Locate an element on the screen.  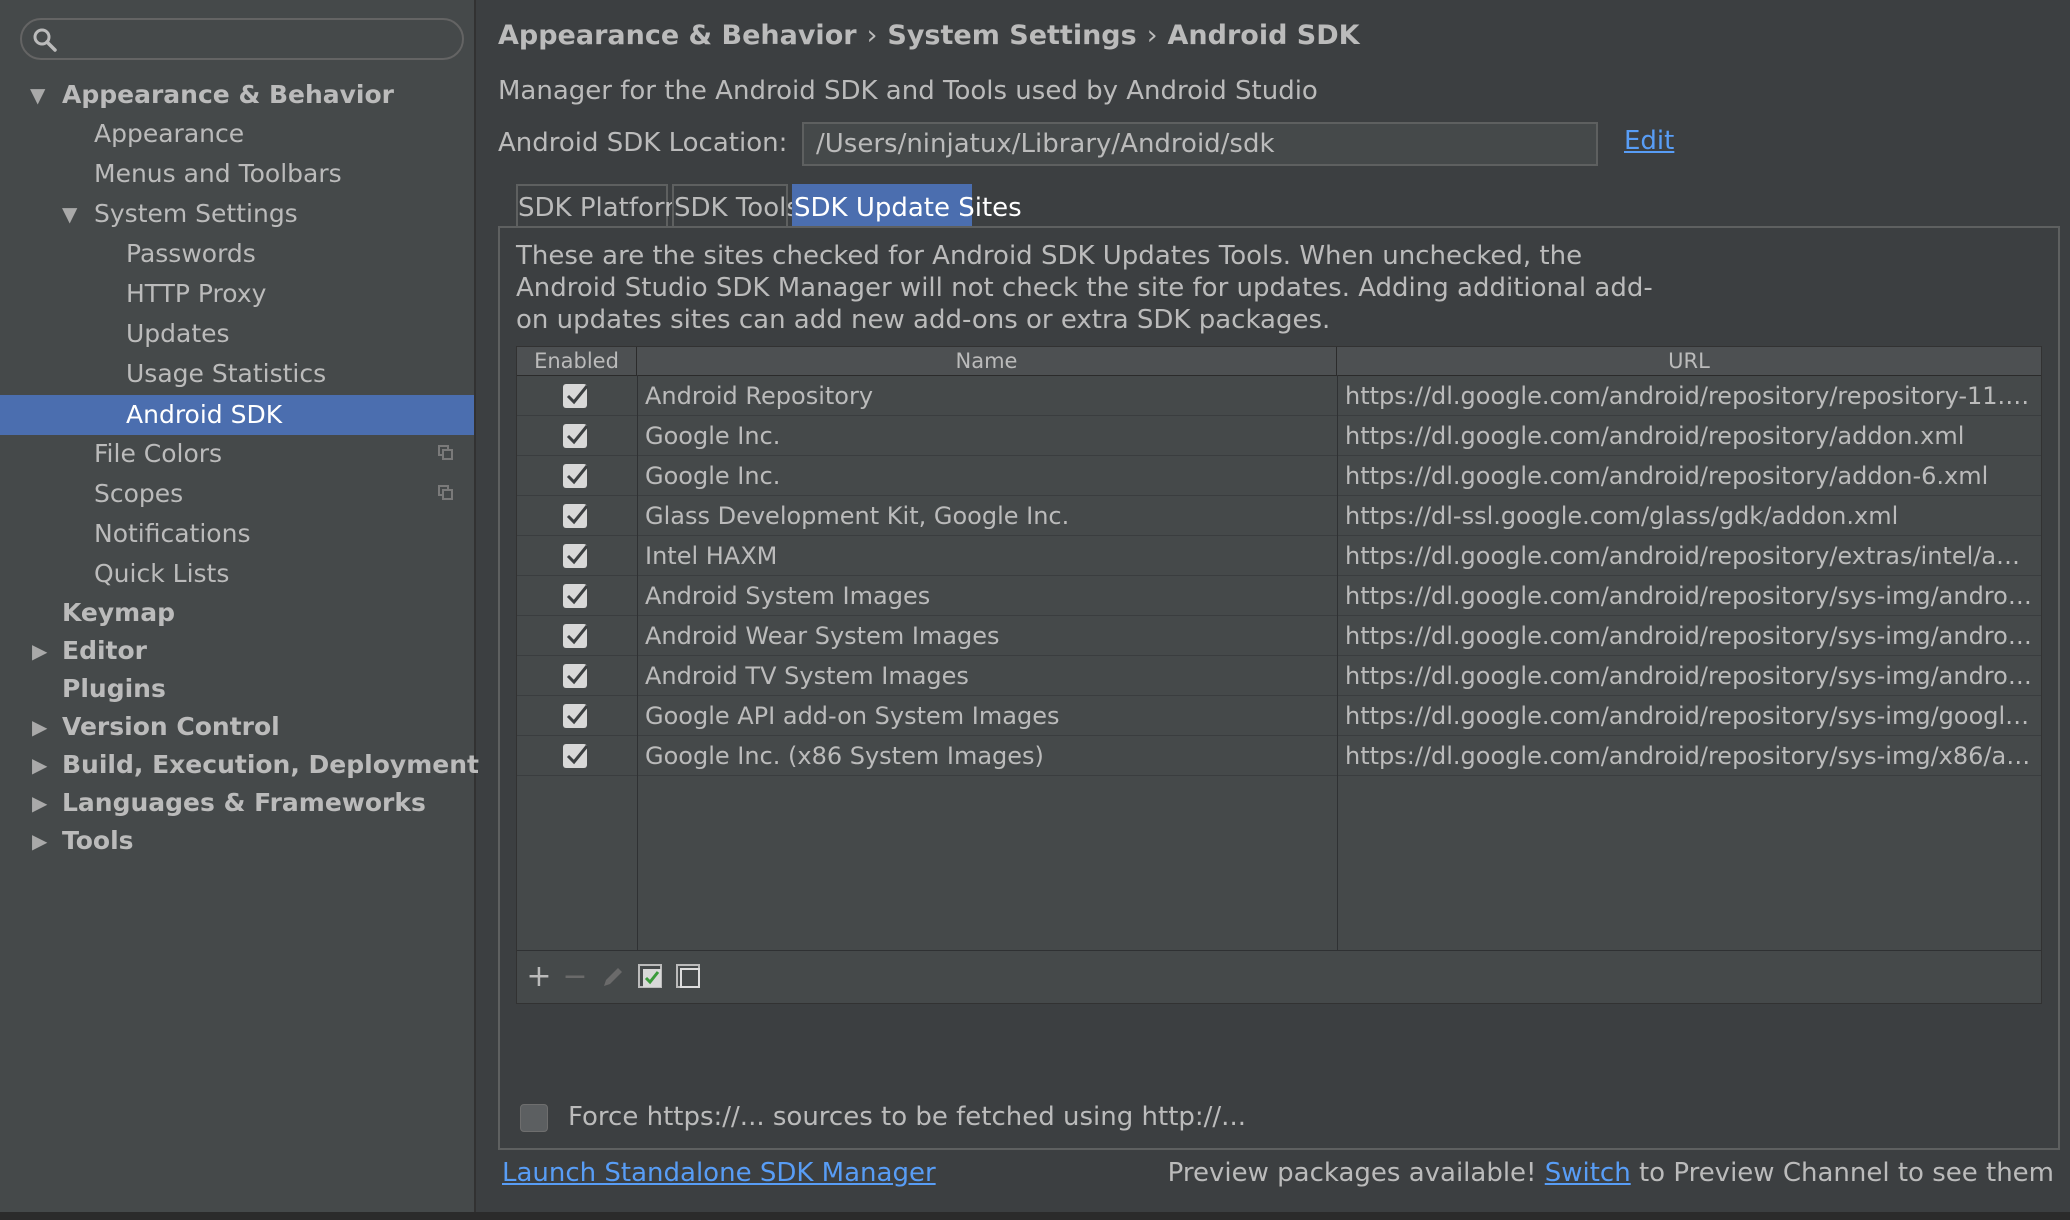
tree-item-scopes: Scopes is located at coordinates (237, 494).